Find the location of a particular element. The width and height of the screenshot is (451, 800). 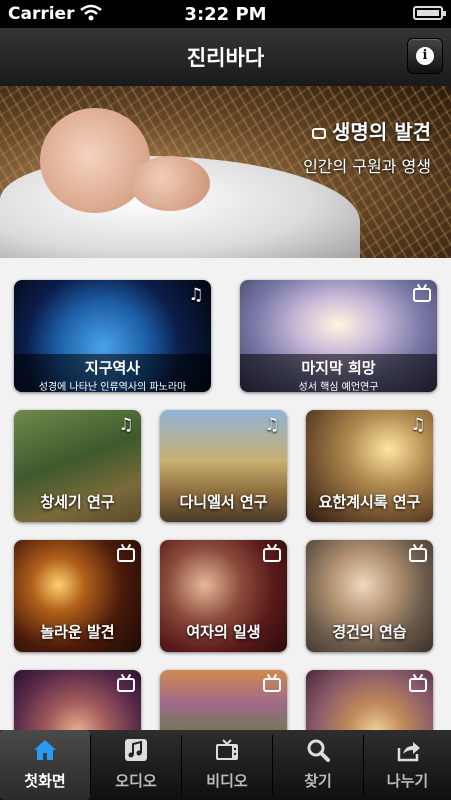

tile-subtitle: 성서 핵심 예언연구 is located at coordinates (338, 387).